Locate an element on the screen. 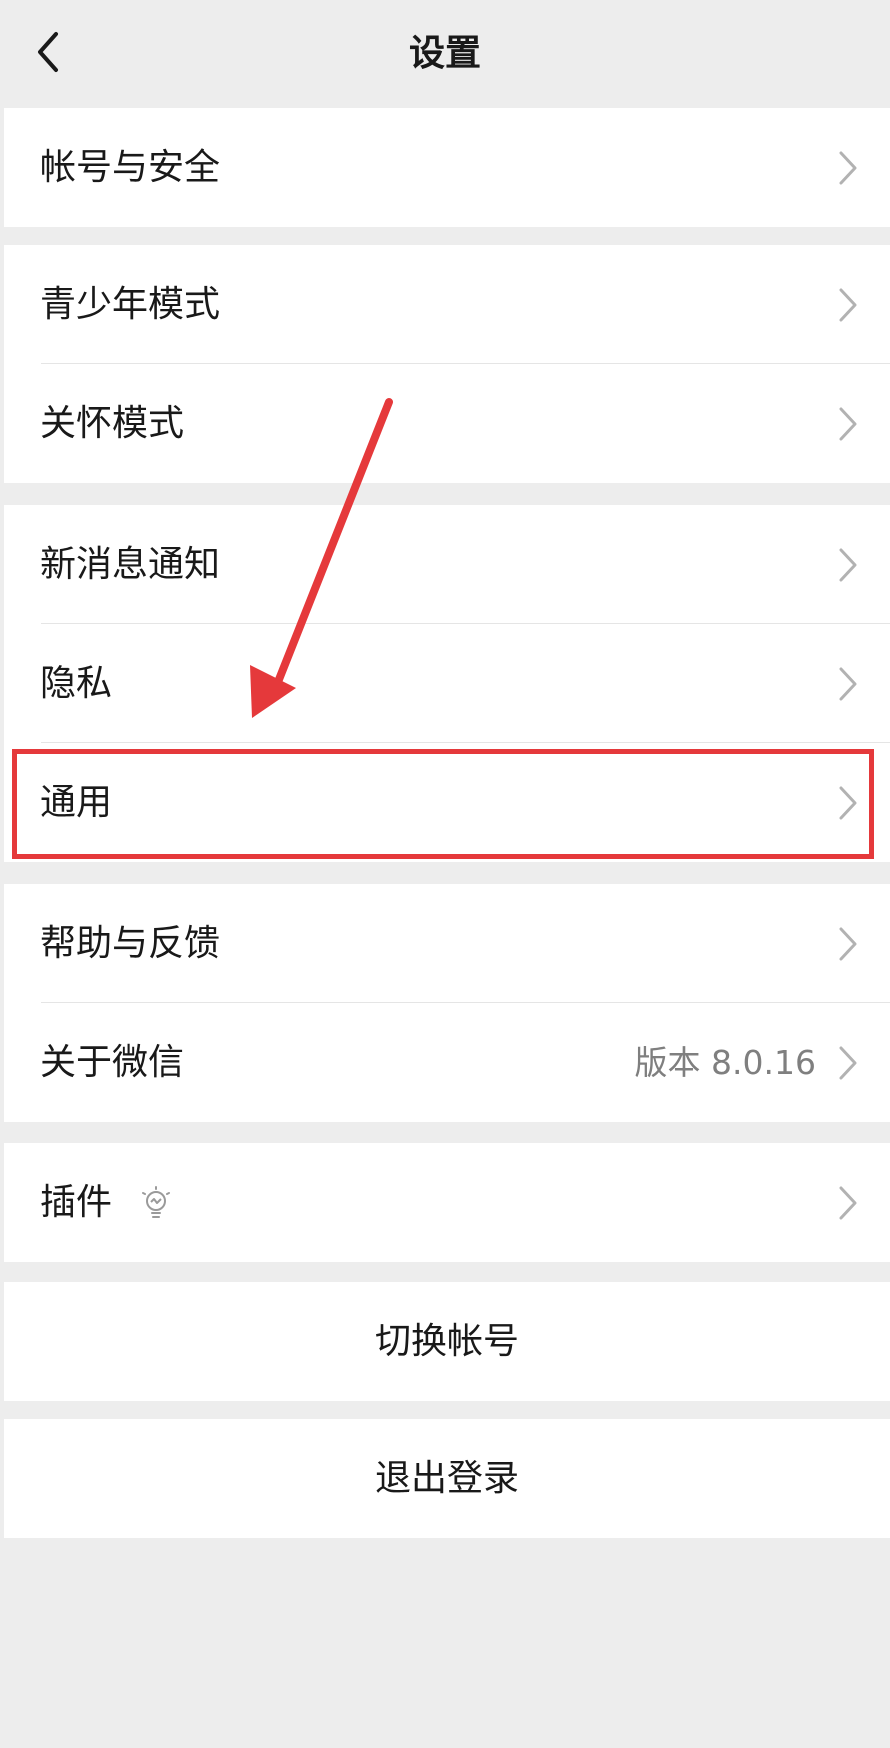  settings-item-plugins: 插件 is located at coordinates (447, 1202).